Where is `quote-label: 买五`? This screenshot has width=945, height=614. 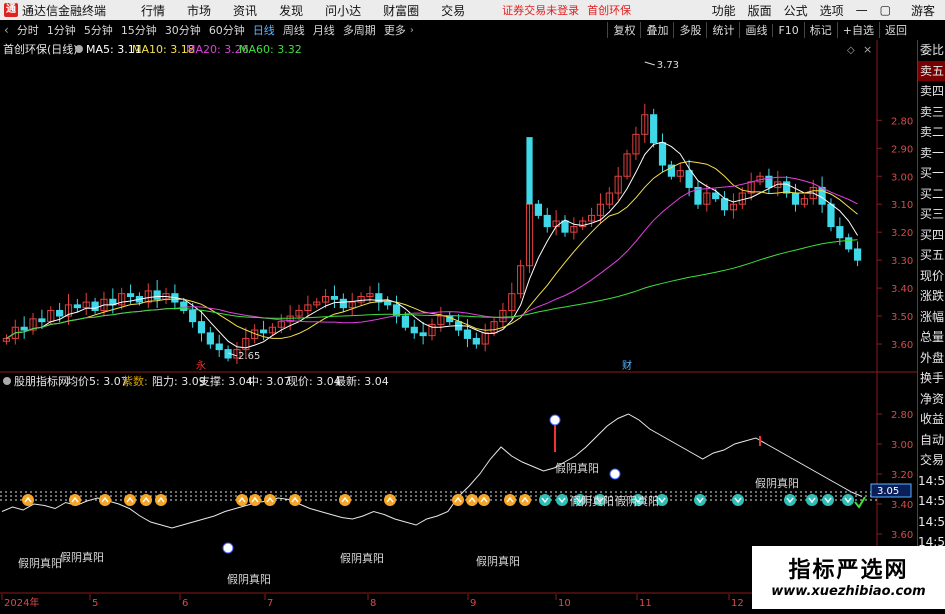
quote-label: 买五 is located at coordinates (931, 255).